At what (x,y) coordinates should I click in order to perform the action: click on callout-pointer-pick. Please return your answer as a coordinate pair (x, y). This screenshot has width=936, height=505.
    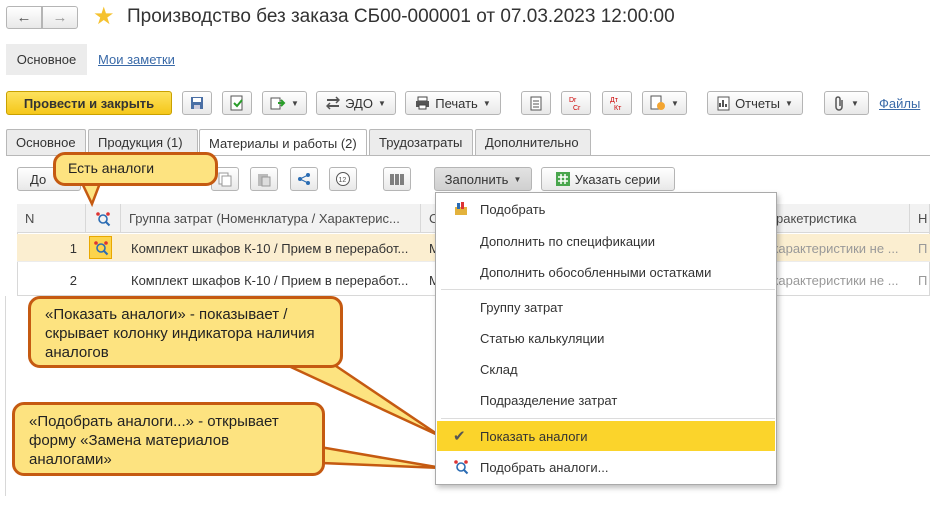
    Looking at the image, I should click on (380, 457).